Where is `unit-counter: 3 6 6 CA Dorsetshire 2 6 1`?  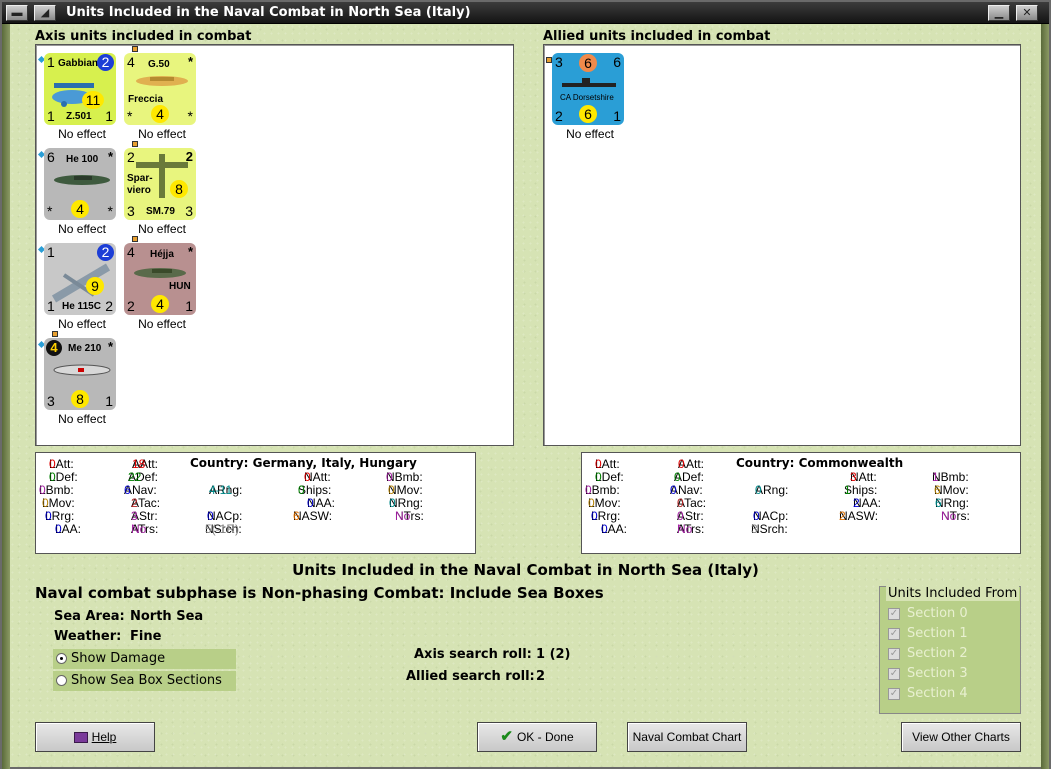
unit-counter: 3 6 6 CA Dorsetshire 2 6 1 is located at coordinates (588, 89).